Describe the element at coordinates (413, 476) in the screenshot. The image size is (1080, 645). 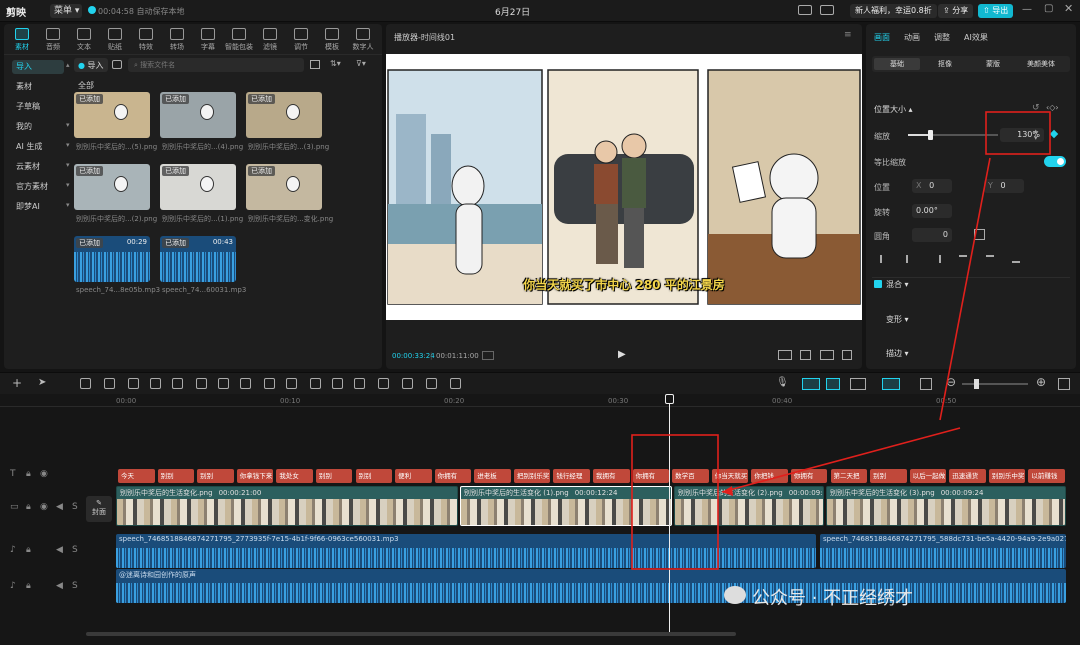
I see `caption-clip: 便利` at that location.